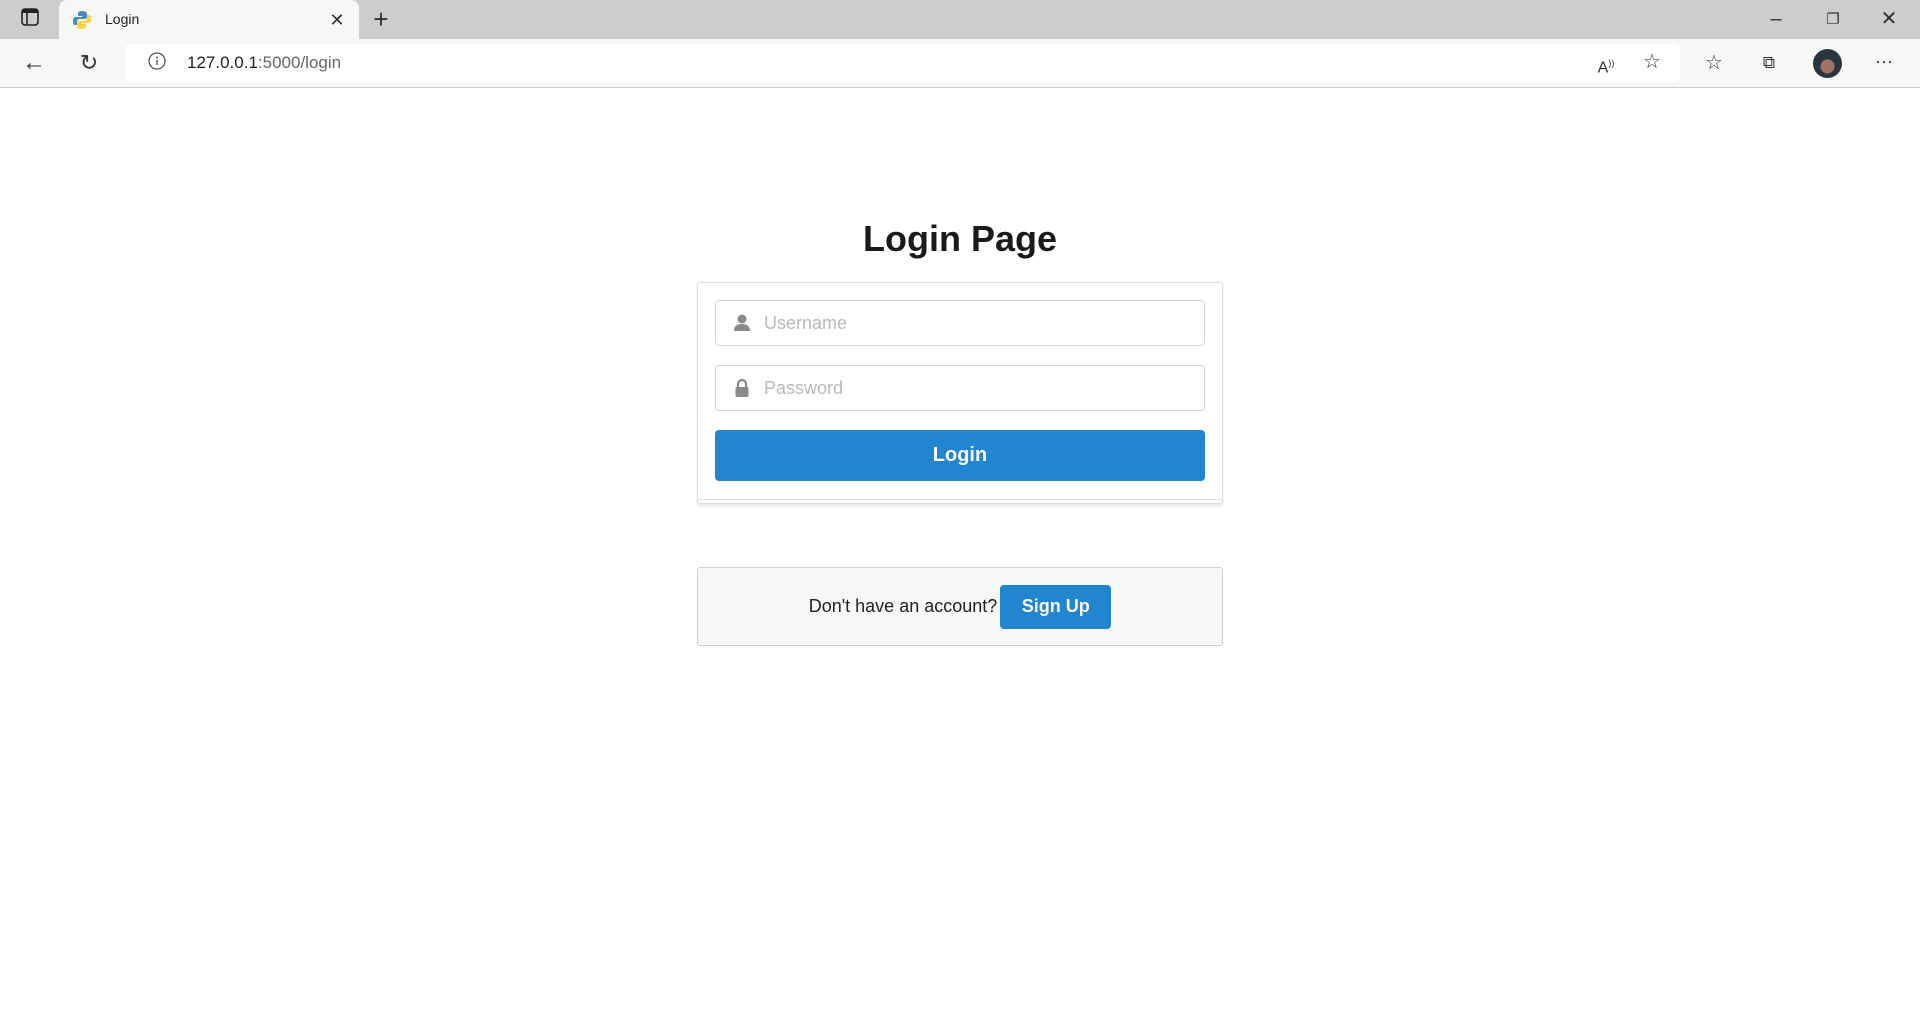 This screenshot has width=1920, height=1029. I want to click on login-form: Login, so click(960, 393).